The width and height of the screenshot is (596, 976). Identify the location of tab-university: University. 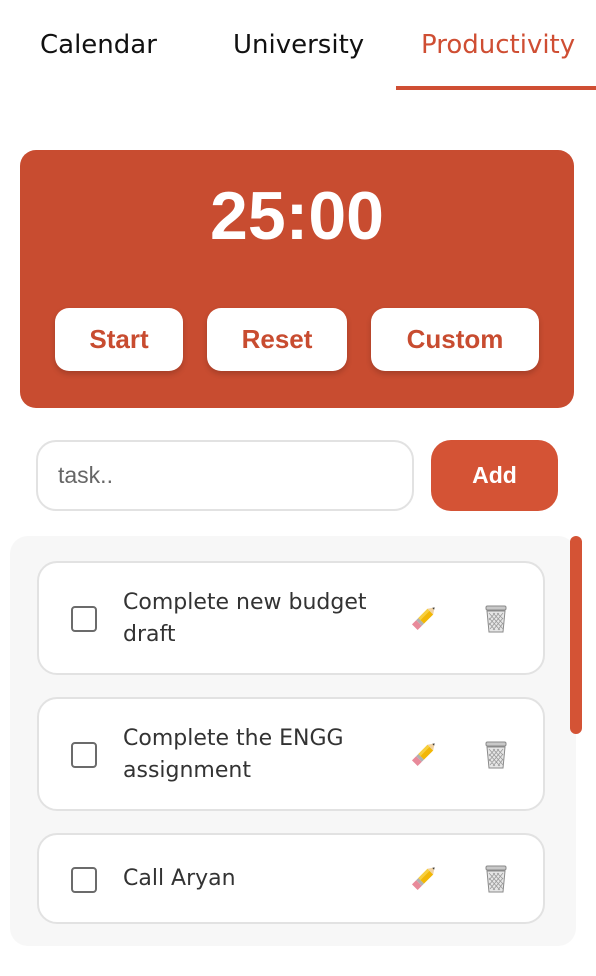
(298, 45).